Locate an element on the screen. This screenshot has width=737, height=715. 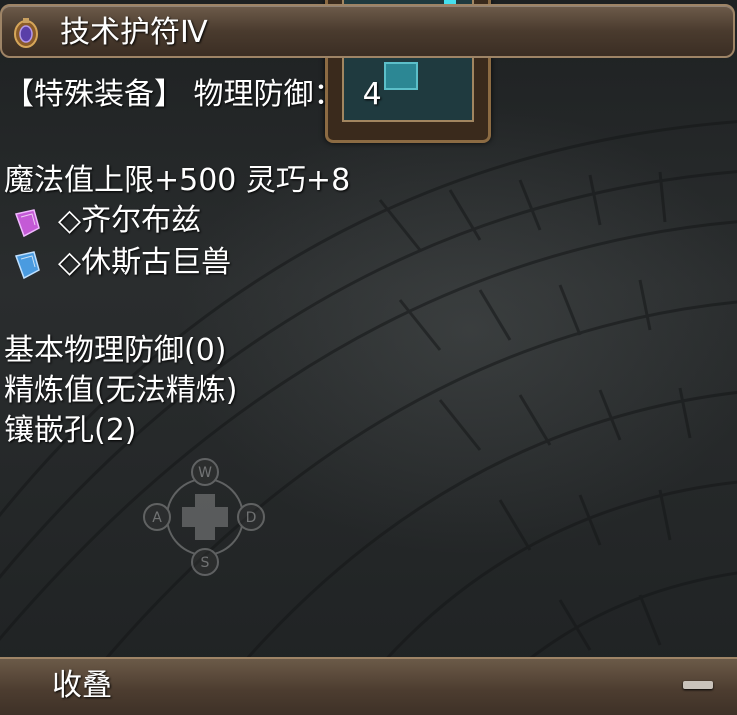
compass-west-label: A is located at coordinates (157, 518).